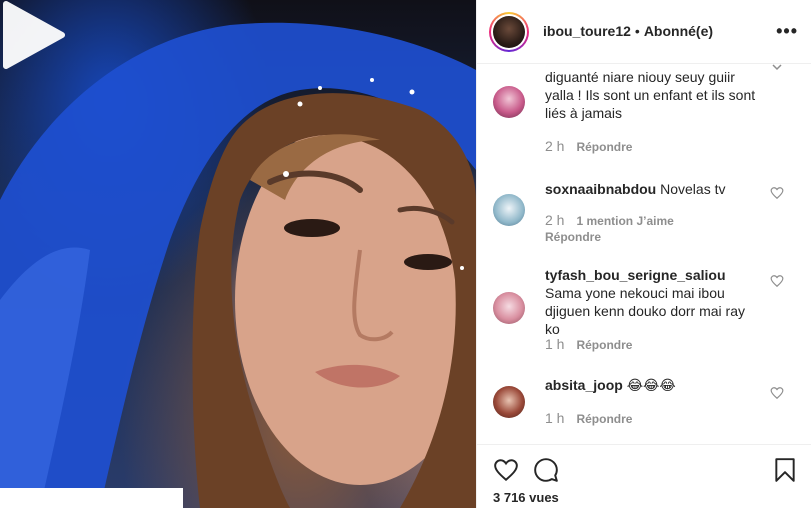 Image resolution: width=811 pixels, height=508 pixels. I want to click on author-avatar, so click(509, 32).